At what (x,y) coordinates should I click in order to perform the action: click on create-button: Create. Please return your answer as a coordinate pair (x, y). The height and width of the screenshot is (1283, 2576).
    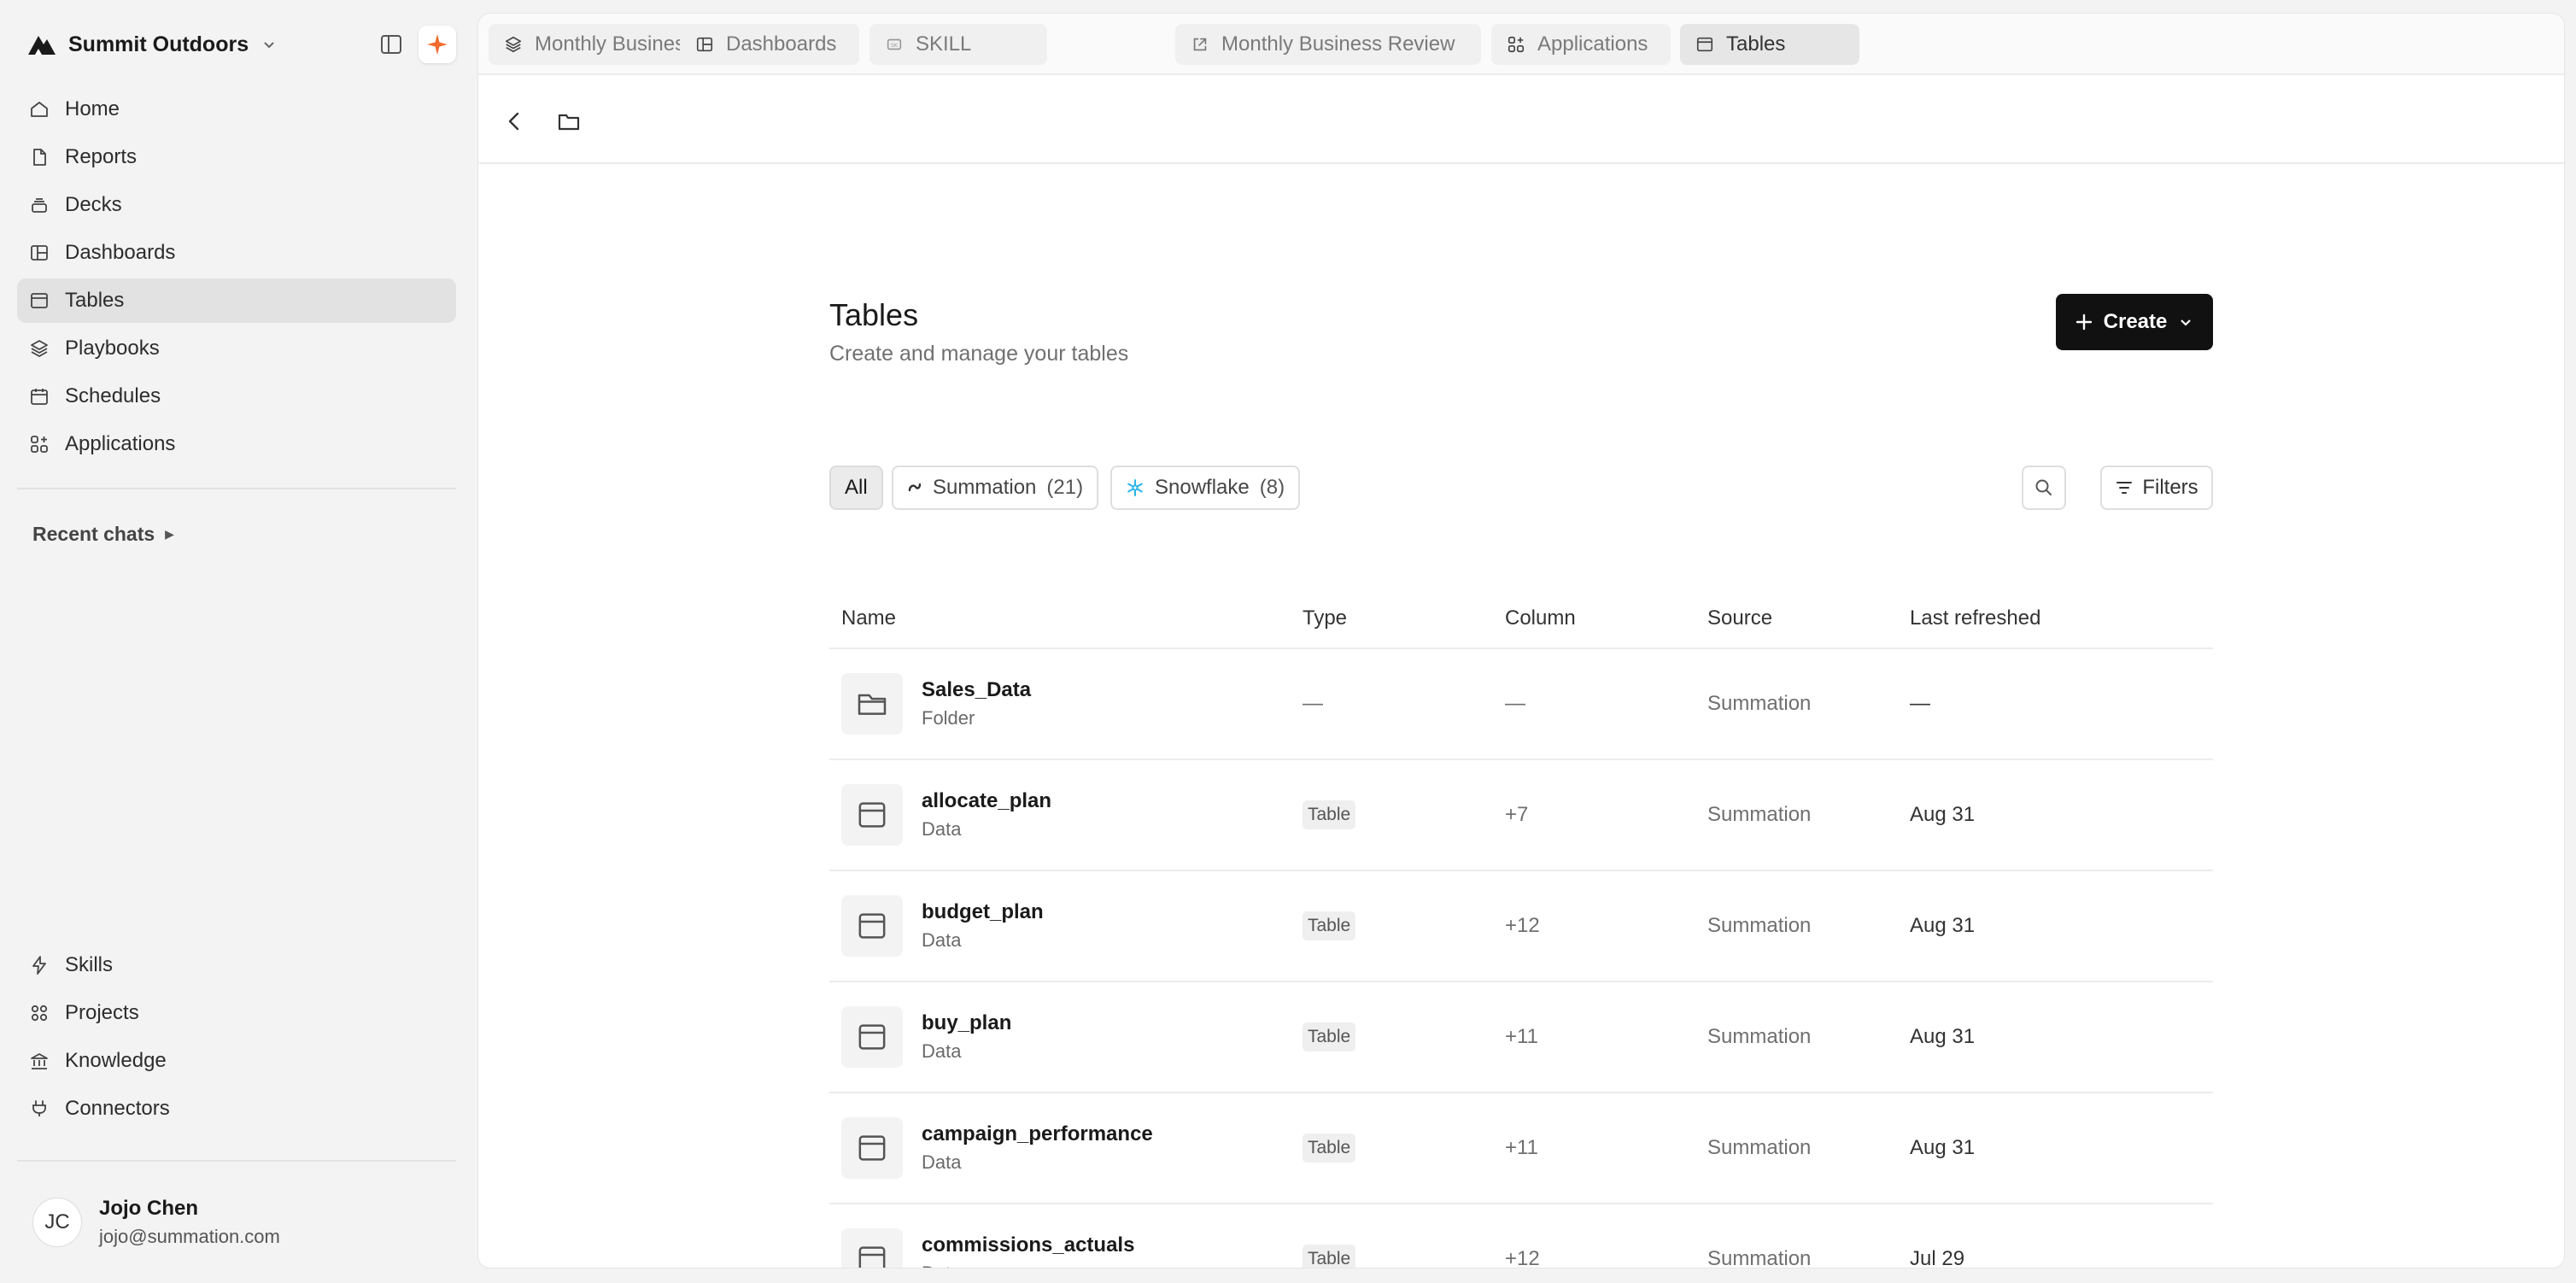
    Looking at the image, I should click on (2134, 322).